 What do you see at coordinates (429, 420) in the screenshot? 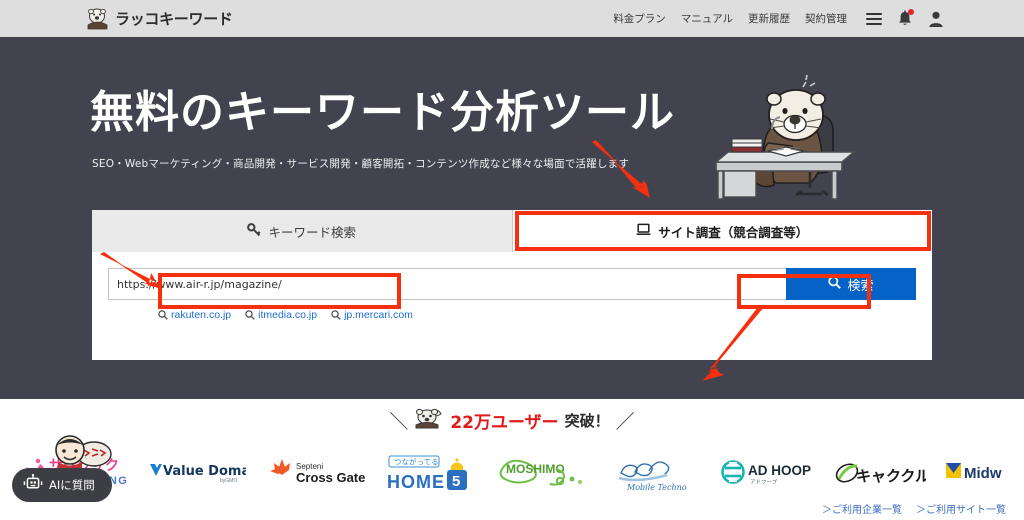
I see `otter-face-icon` at bounding box center [429, 420].